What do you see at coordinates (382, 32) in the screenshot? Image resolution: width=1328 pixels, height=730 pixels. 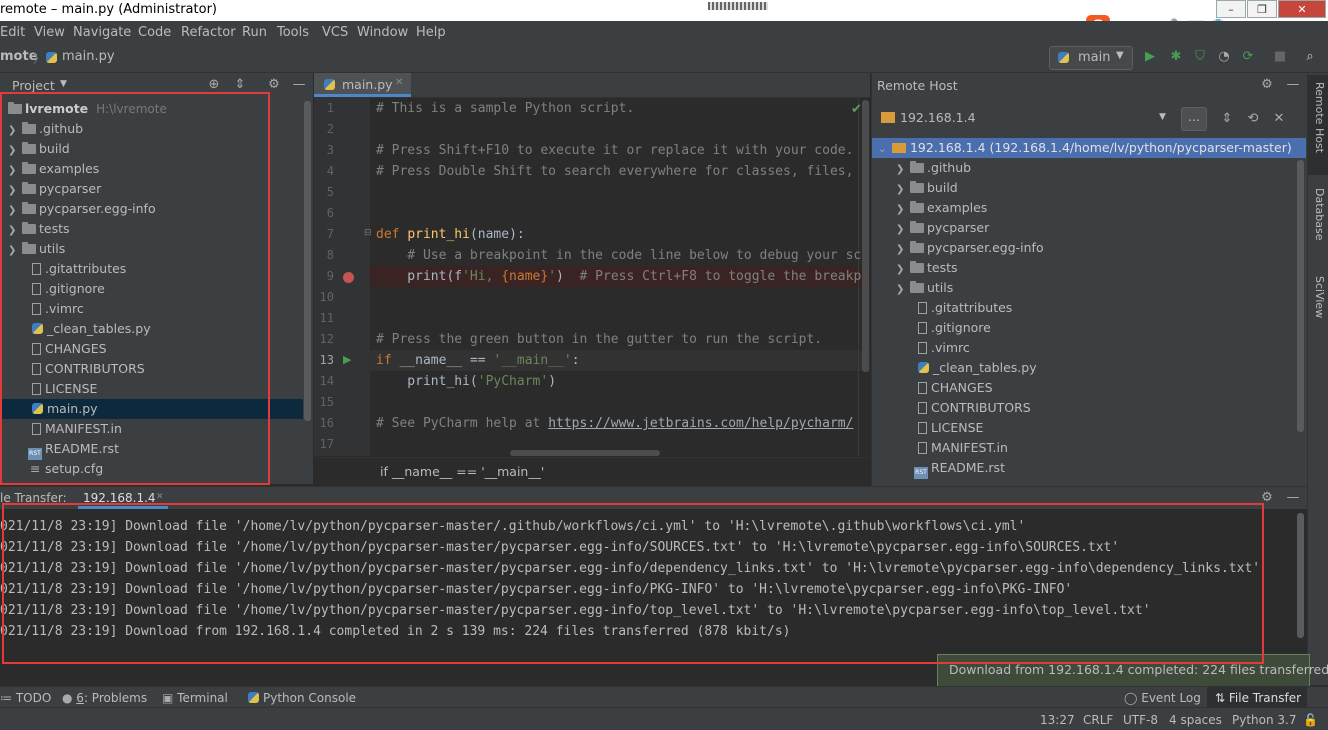 I see `menu-window: Window` at bounding box center [382, 32].